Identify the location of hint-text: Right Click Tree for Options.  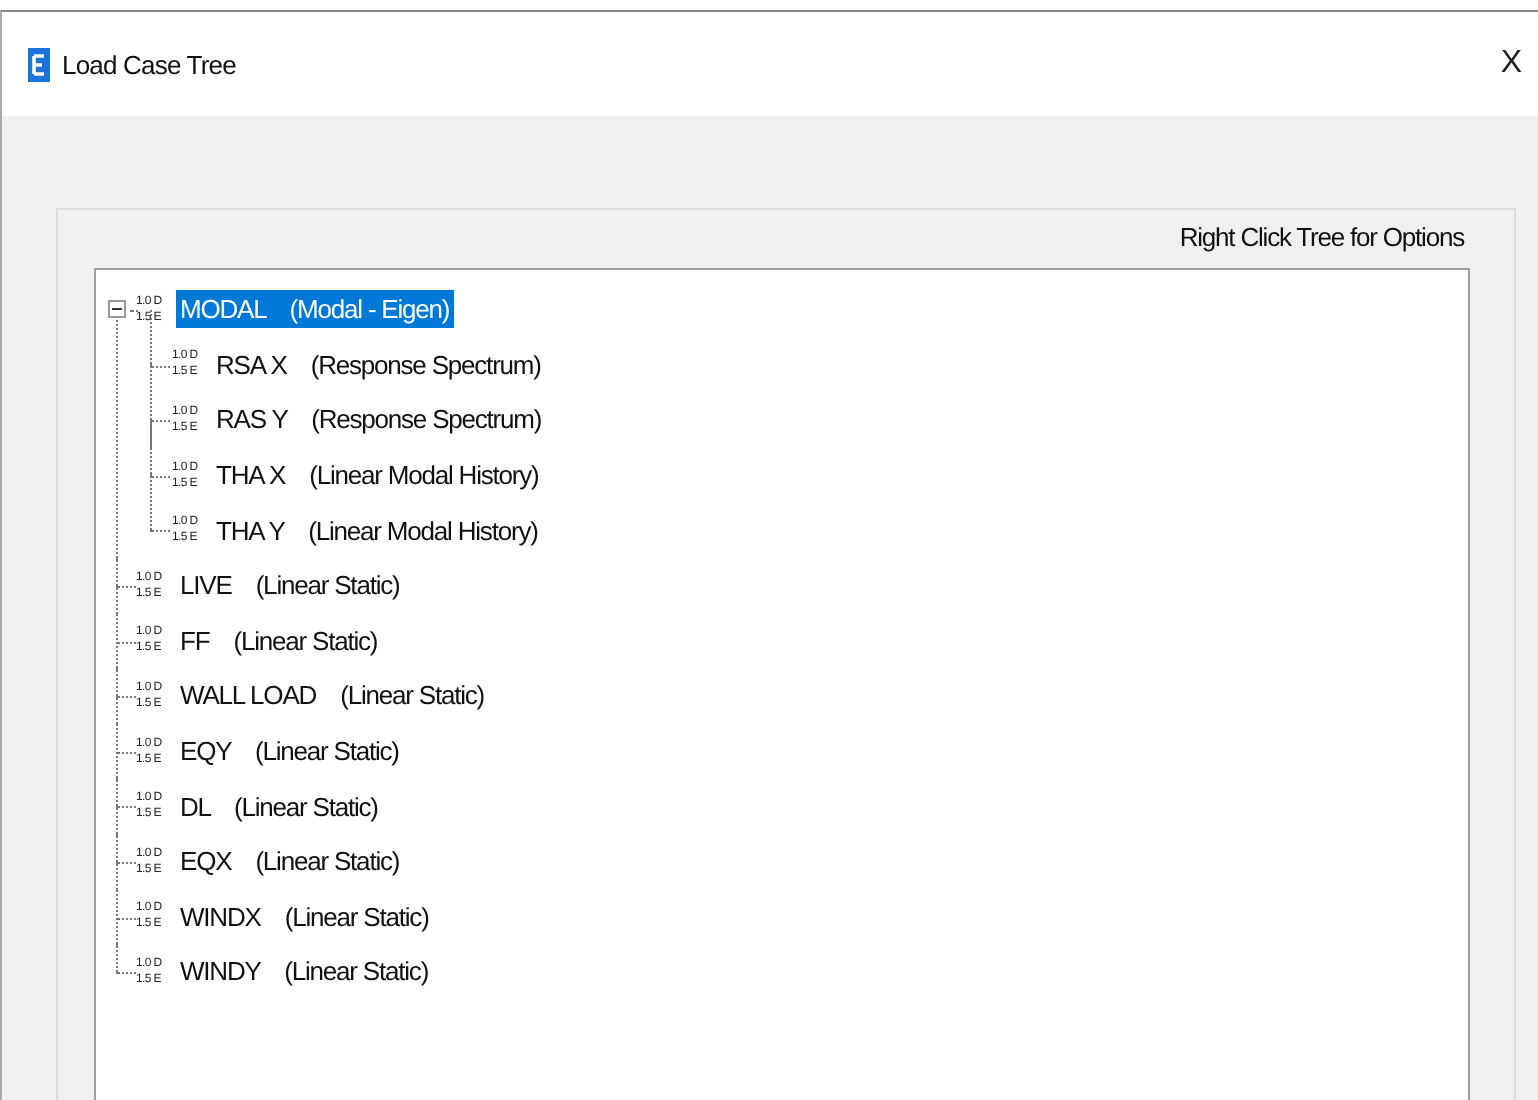
(1321, 237).